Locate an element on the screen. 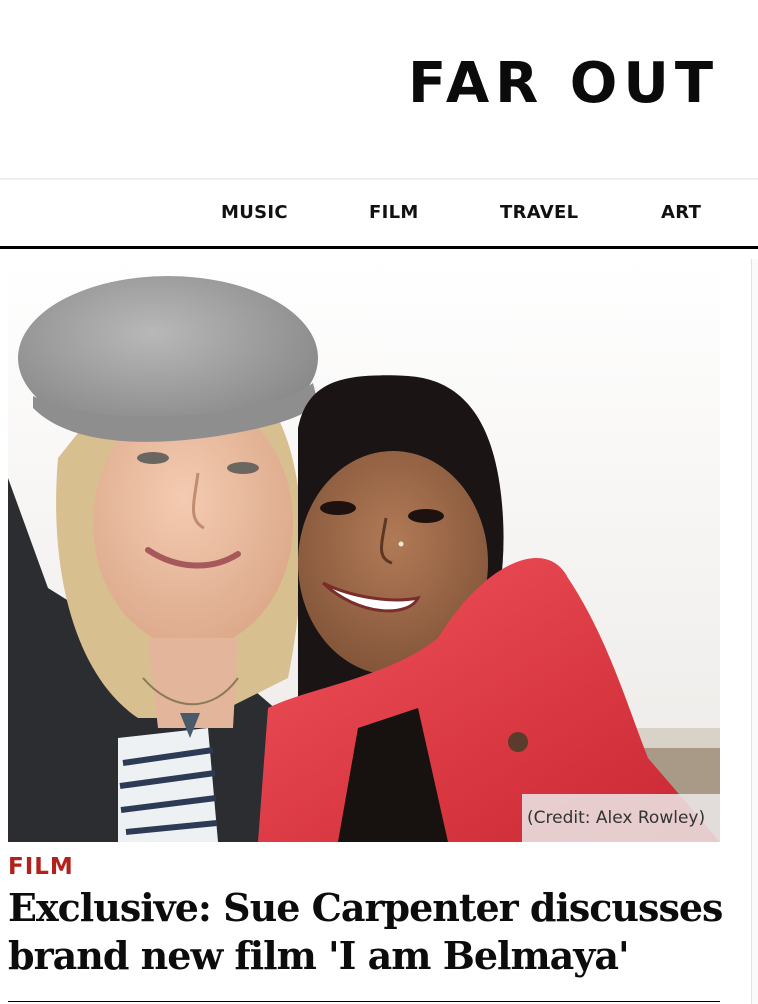 The height and width of the screenshot is (1004, 758). nav-item-art: ART is located at coordinates (681, 213).